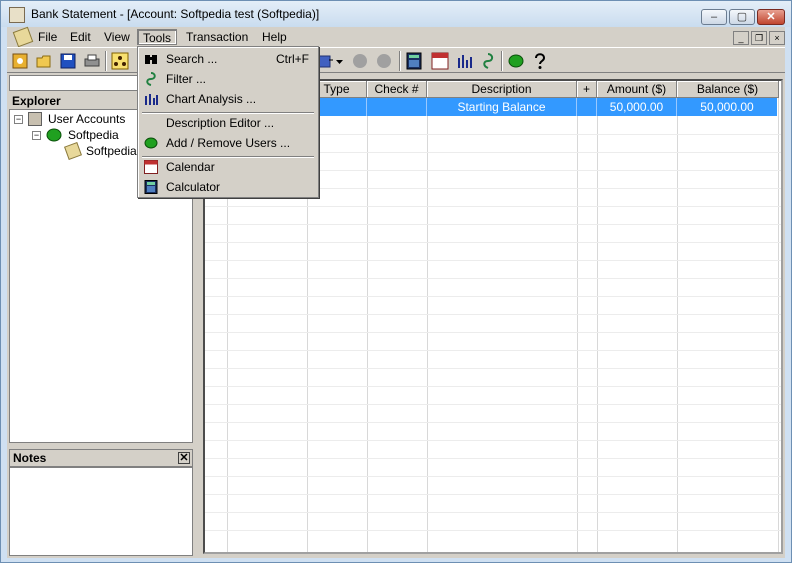 This screenshot has height=563, width=792. What do you see at coordinates (728, 89) in the screenshot?
I see `column-header-balance: Balance ($)` at bounding box center [728, 89].